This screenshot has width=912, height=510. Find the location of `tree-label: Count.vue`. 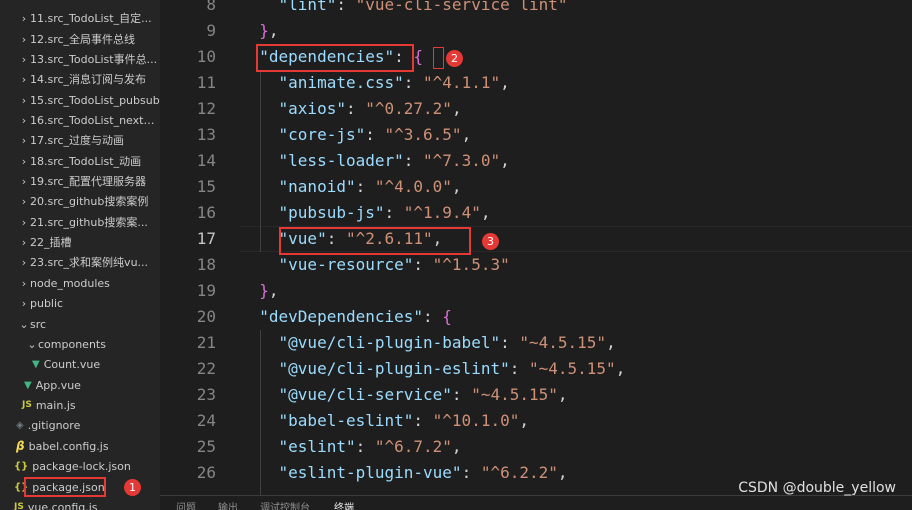

tree-label: Count.vue is located at coordinates (72, 364).